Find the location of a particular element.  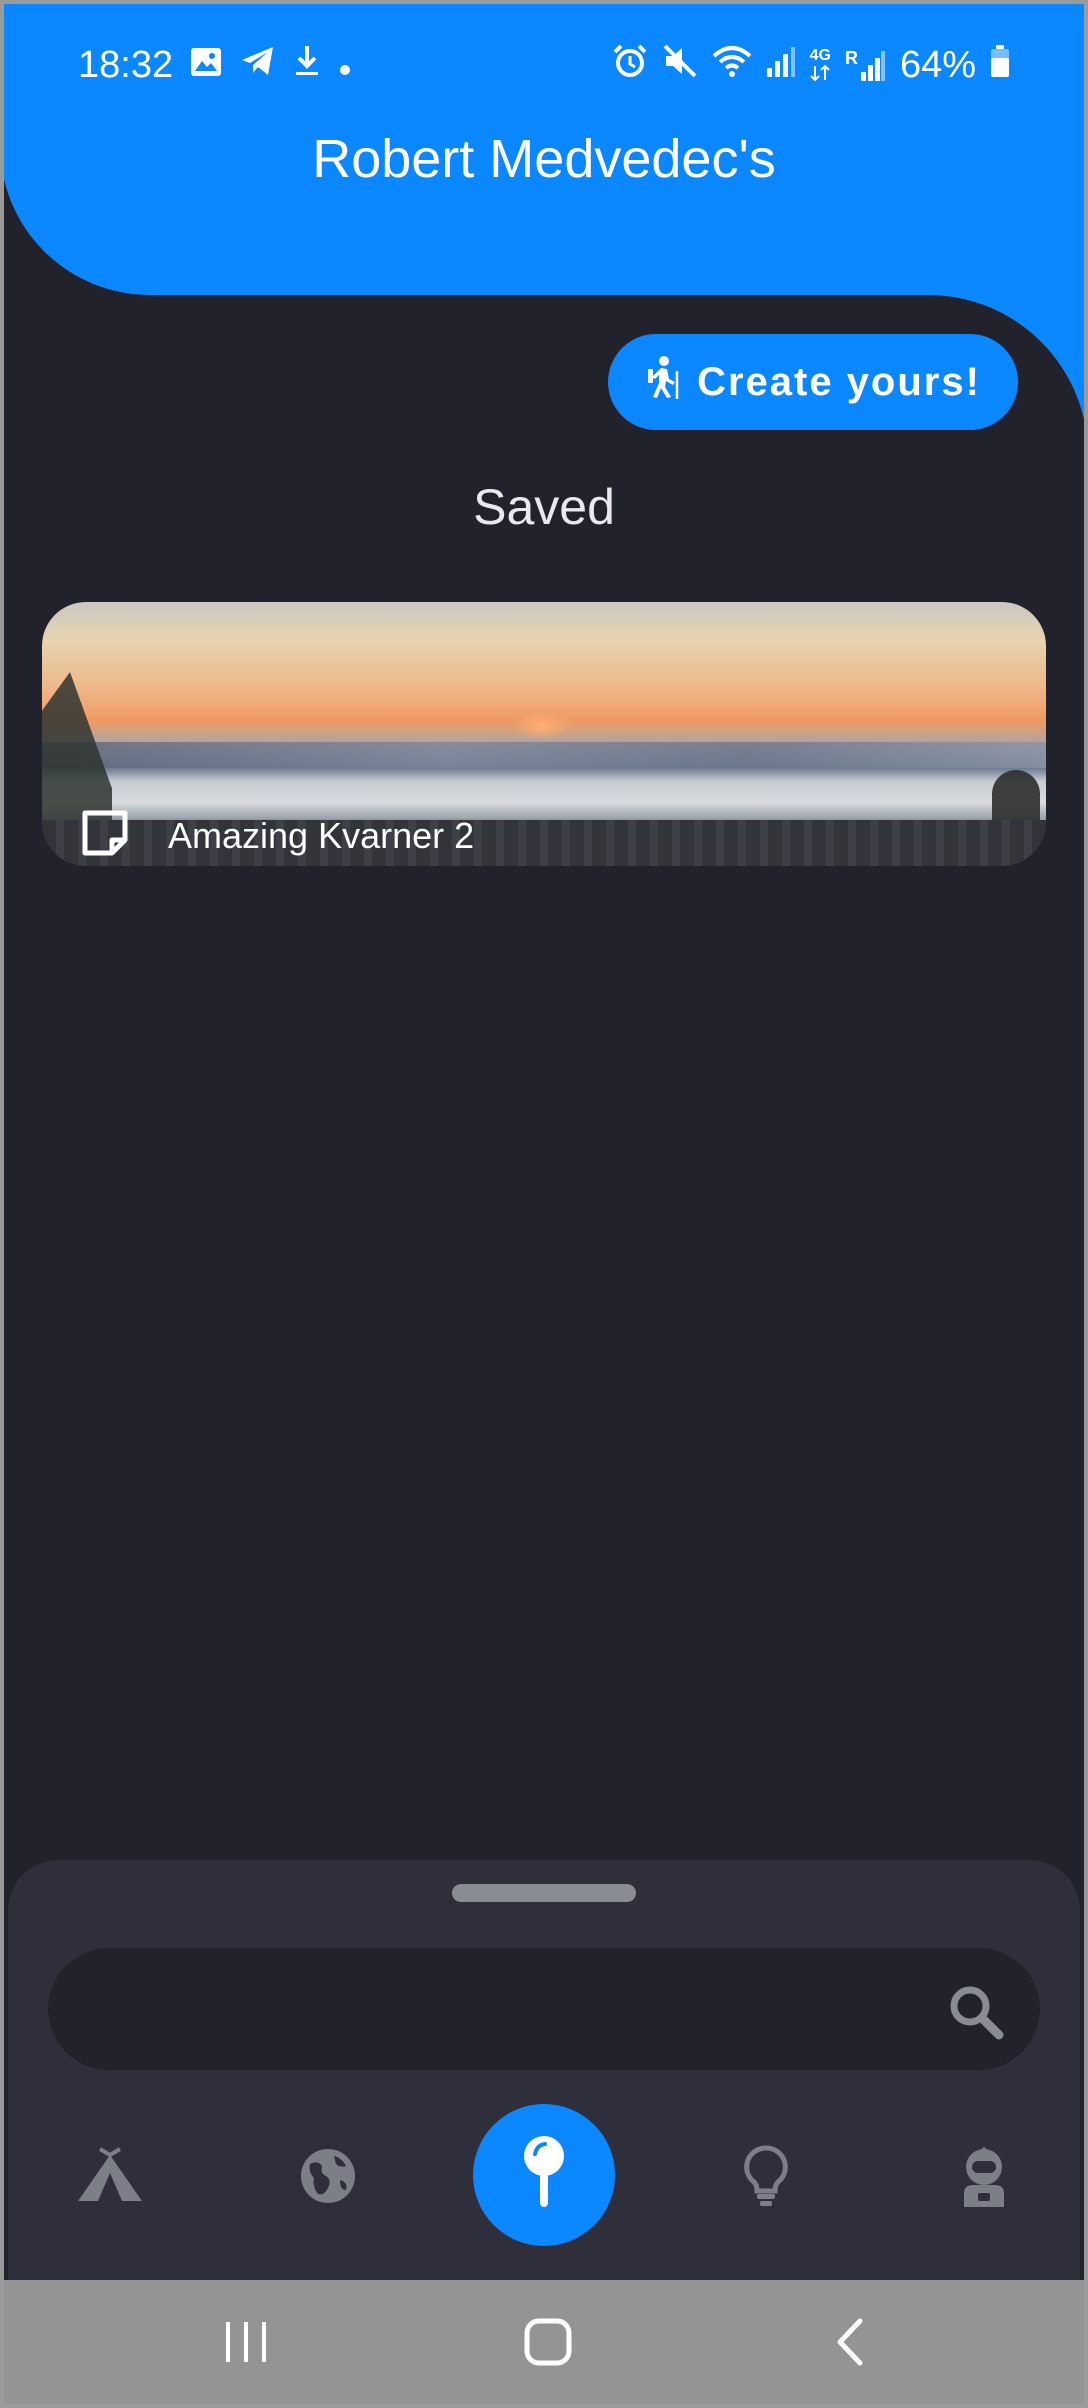

page-title: Robert Medvedec's is located at coordinates (544, 159).